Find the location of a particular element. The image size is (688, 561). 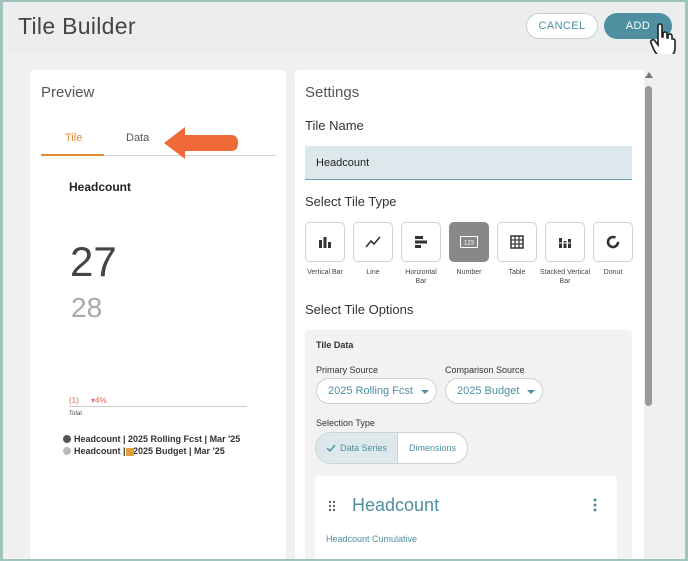

comparison-source-select: 2025 Budget is located at coordinates (494, 391).